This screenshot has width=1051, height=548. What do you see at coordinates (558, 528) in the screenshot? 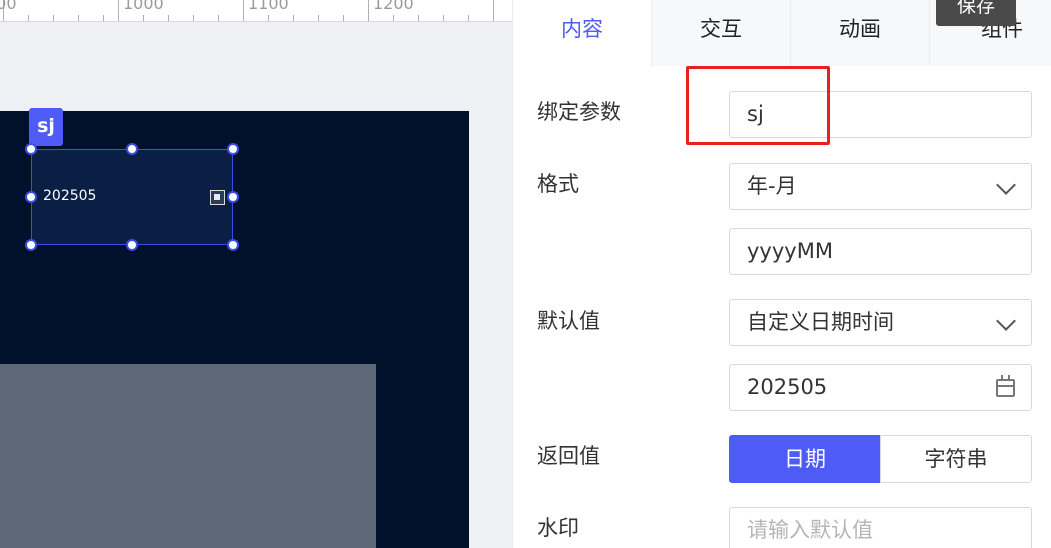
I see `watermark-label: 水印` at bounding box center [558, 528].